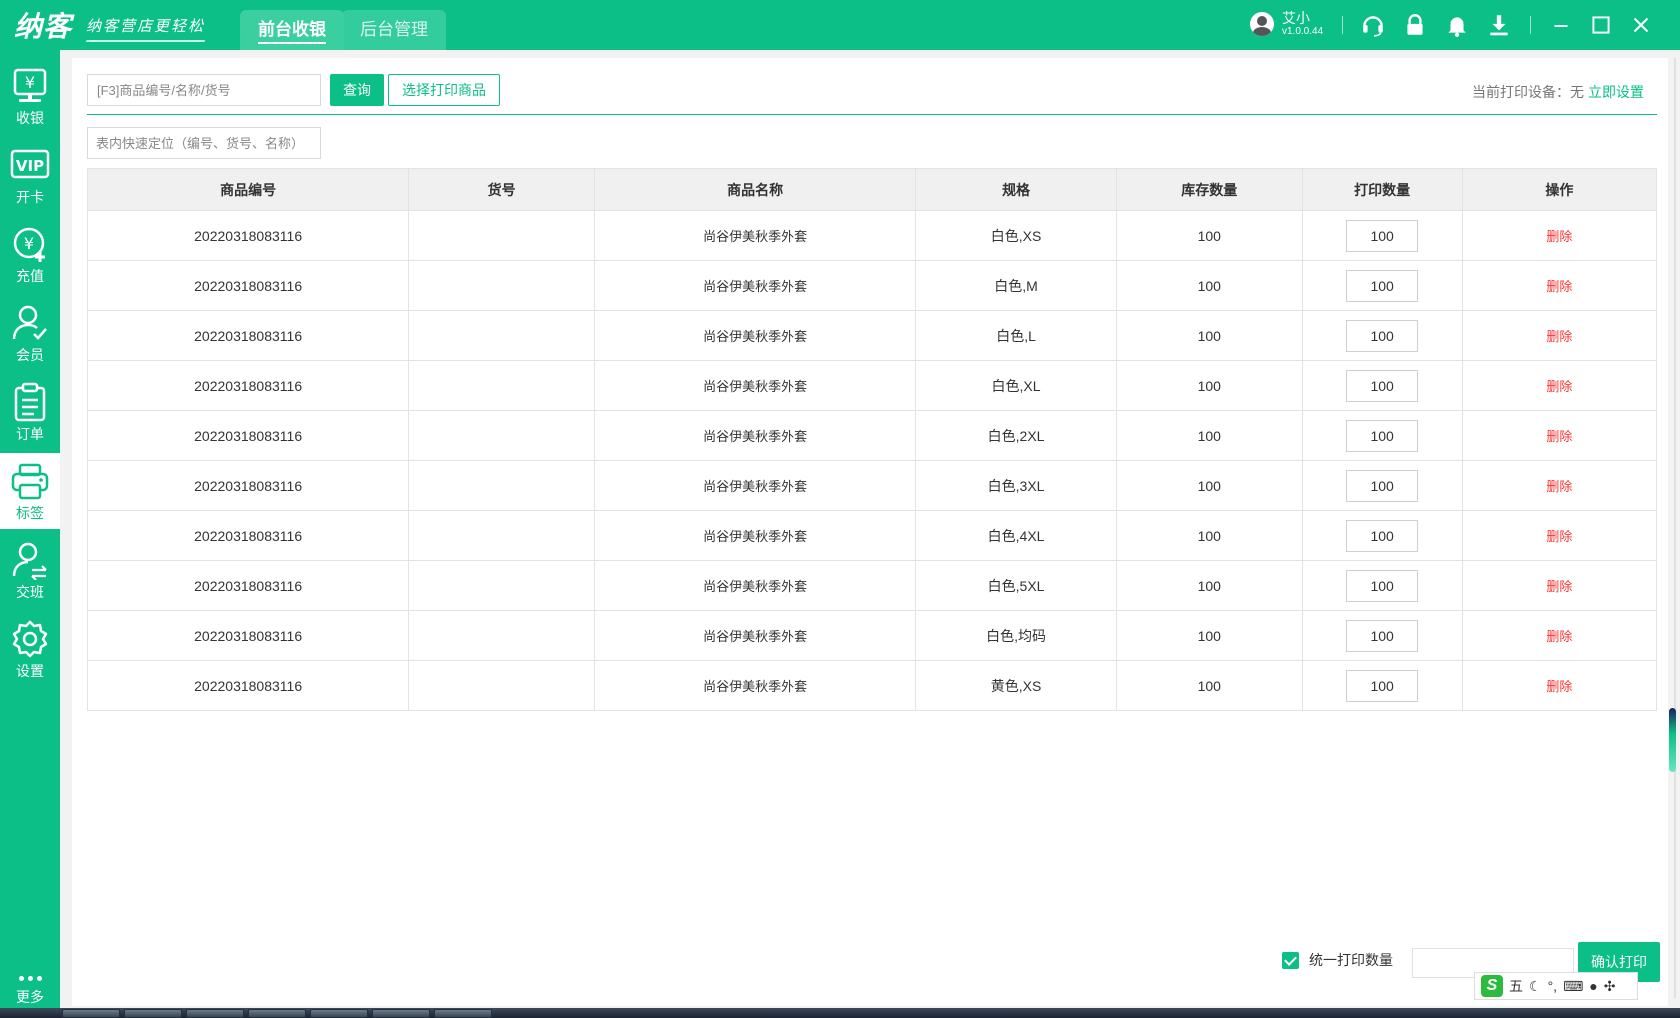  What do you see at coordinates (29, 322) in the screenshot?
I see `member-icon` at bounding box center [29, 322].